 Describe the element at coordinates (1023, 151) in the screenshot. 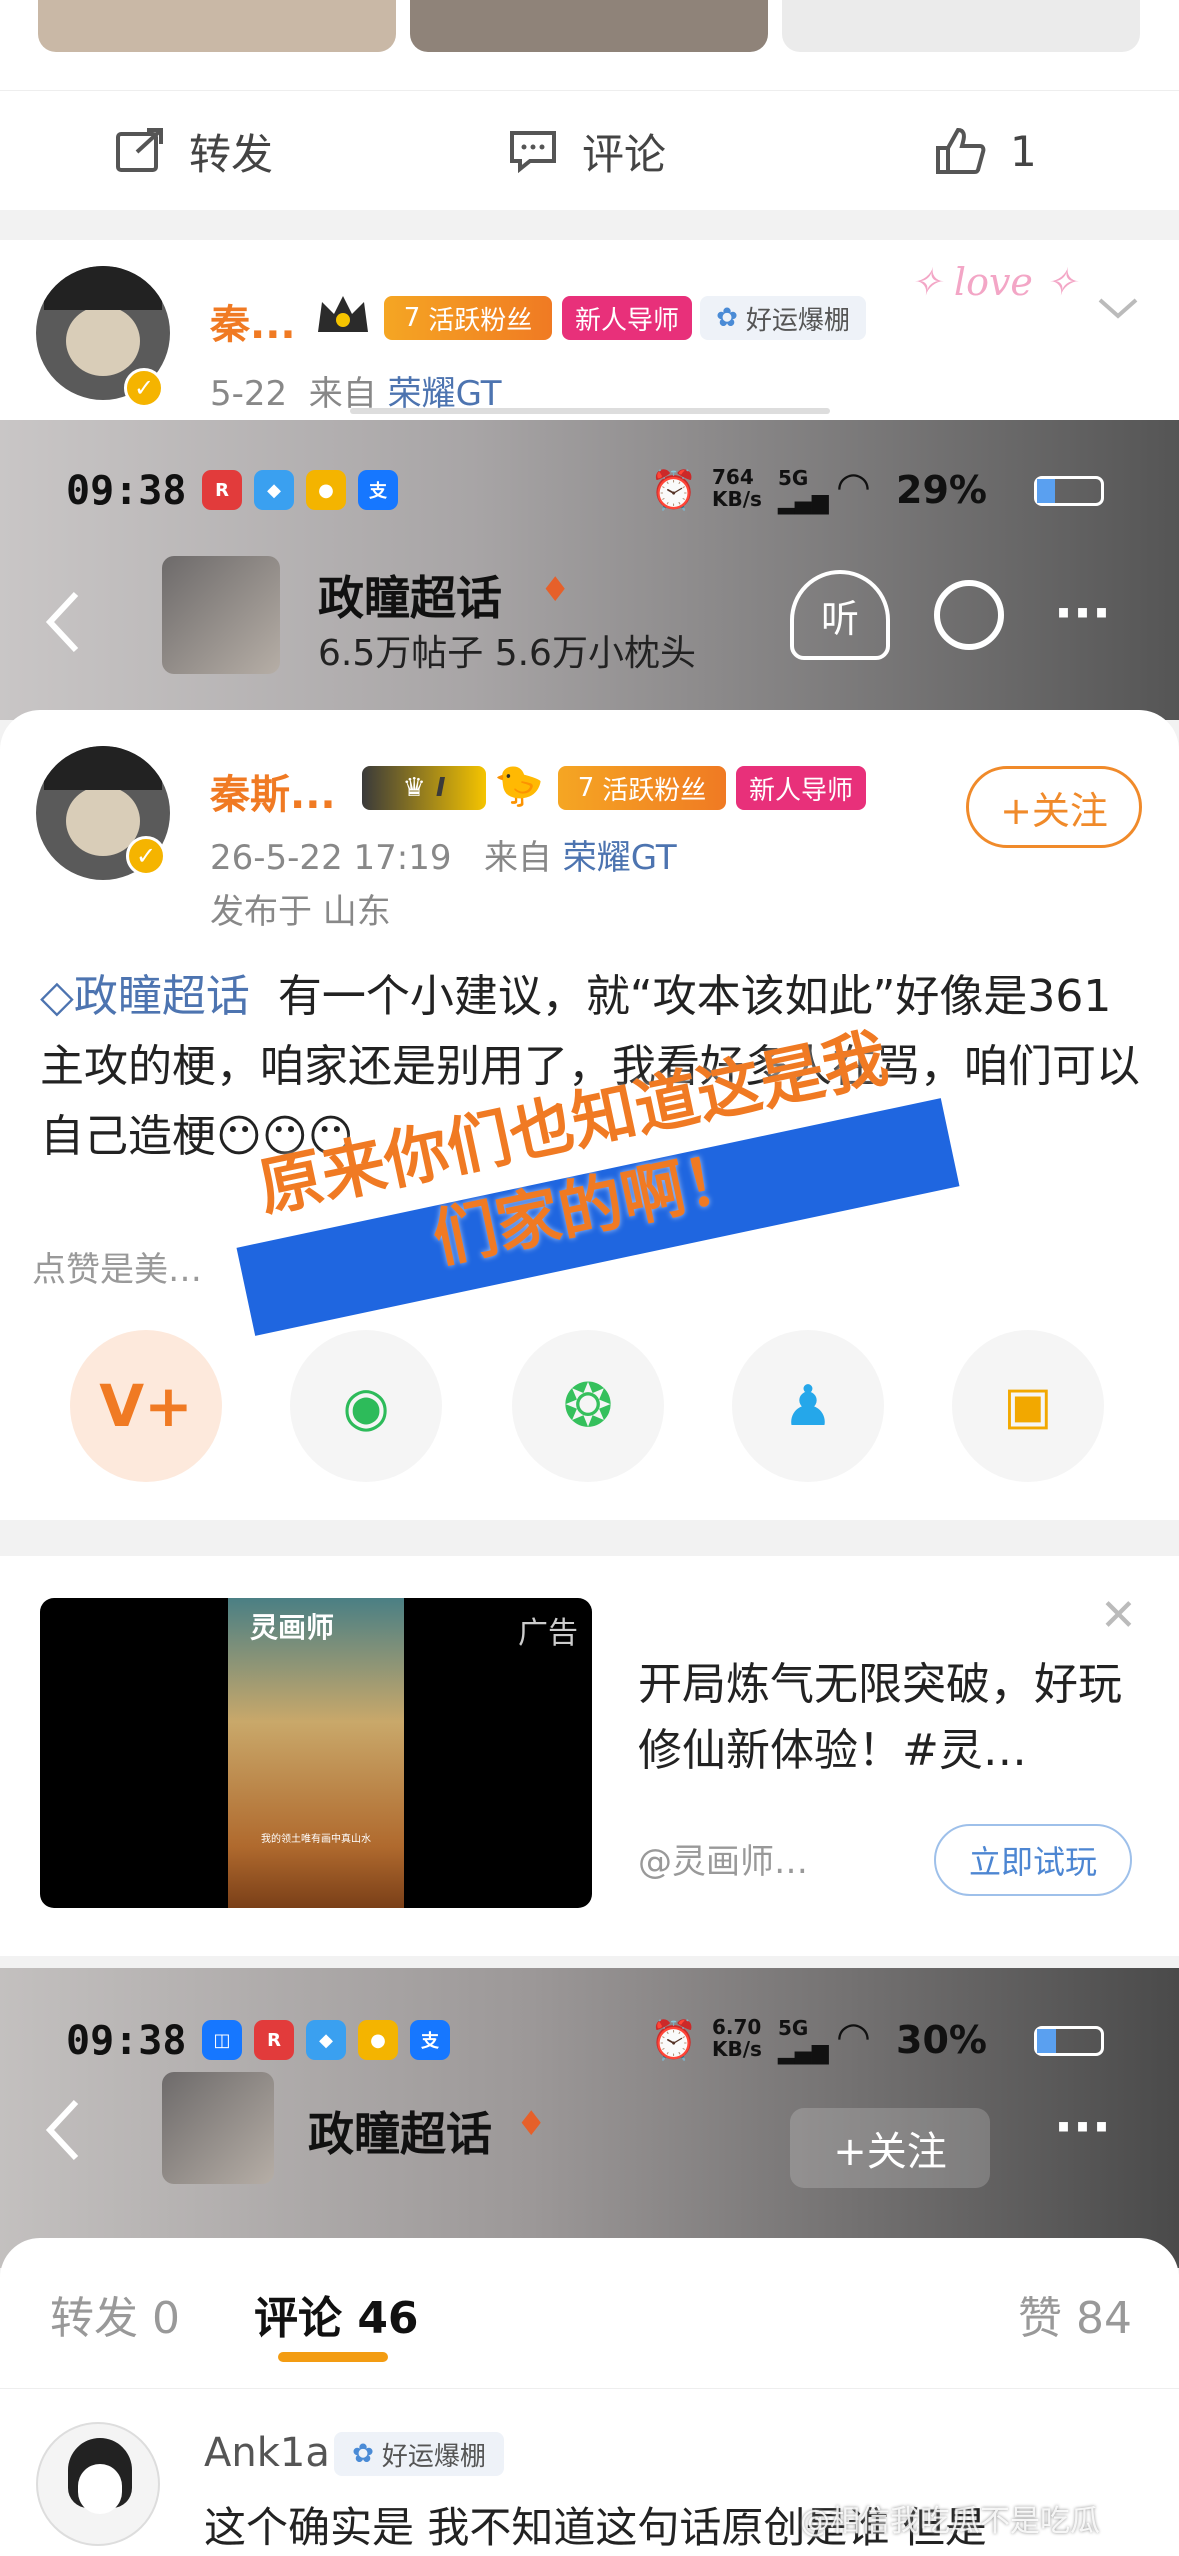

I see `like-count: 1` at that location.